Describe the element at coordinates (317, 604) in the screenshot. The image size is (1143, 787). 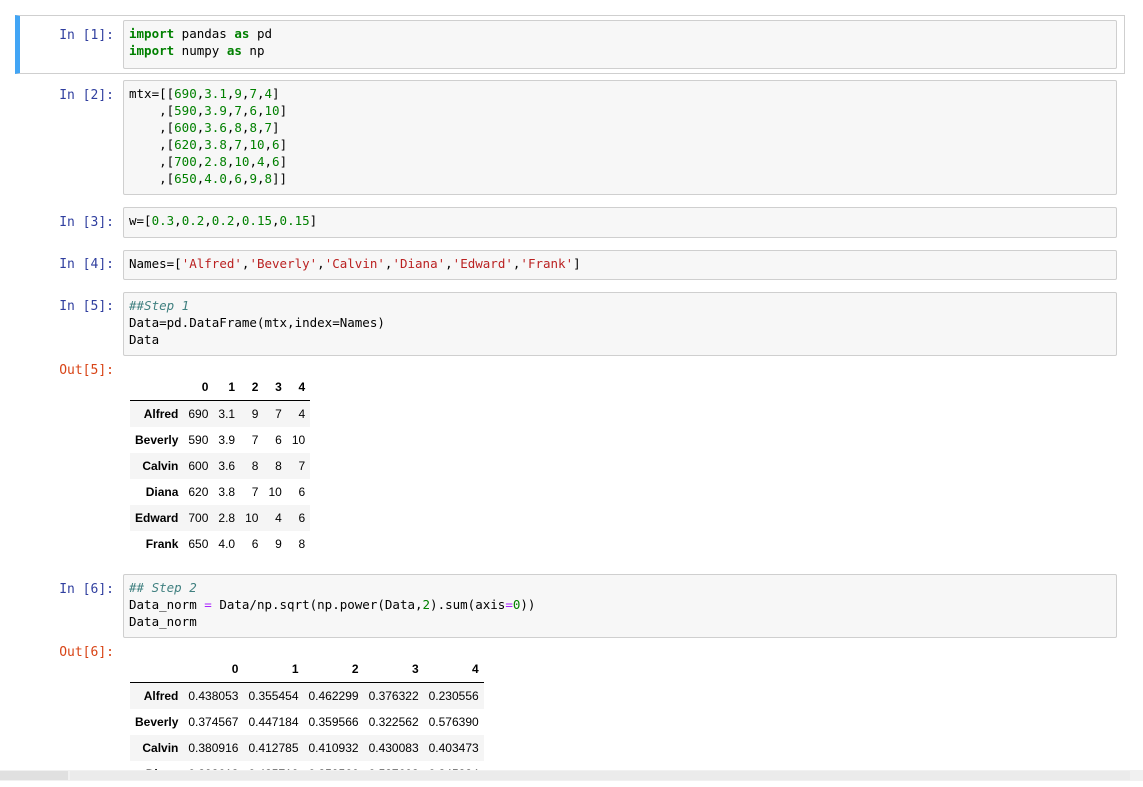
I see `code-token: Data/np.sqrt(np.power(Data,` at that location.